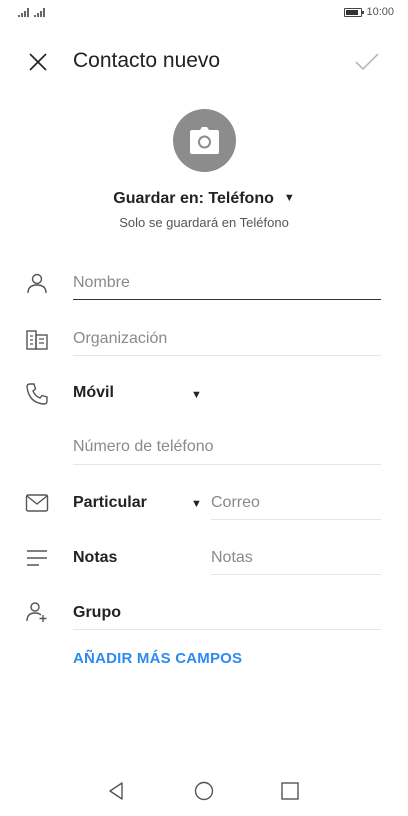  I want to click on phone-number-input: Número de teléfono, so click(143, 447).